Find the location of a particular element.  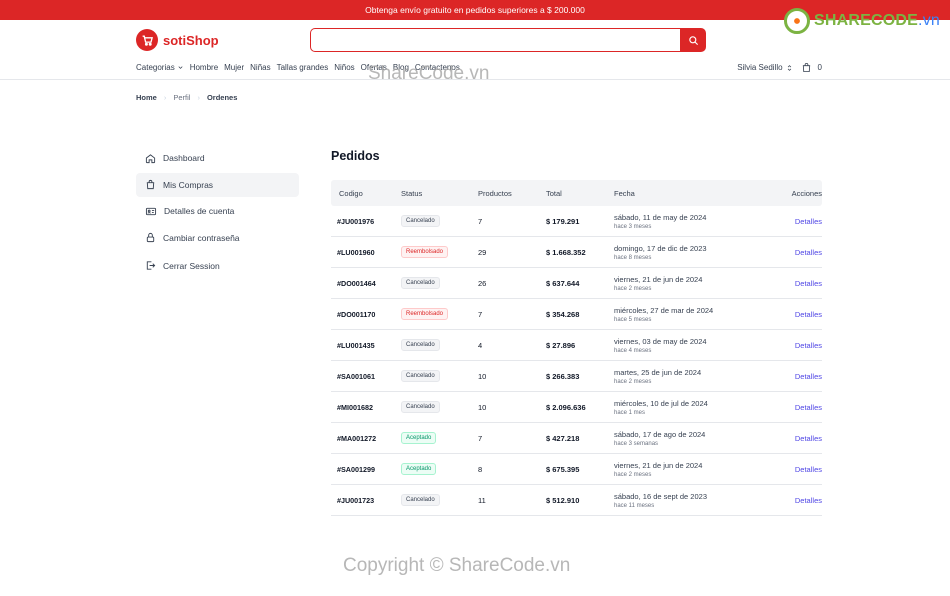

search-button is located at coordinates (693, 40).